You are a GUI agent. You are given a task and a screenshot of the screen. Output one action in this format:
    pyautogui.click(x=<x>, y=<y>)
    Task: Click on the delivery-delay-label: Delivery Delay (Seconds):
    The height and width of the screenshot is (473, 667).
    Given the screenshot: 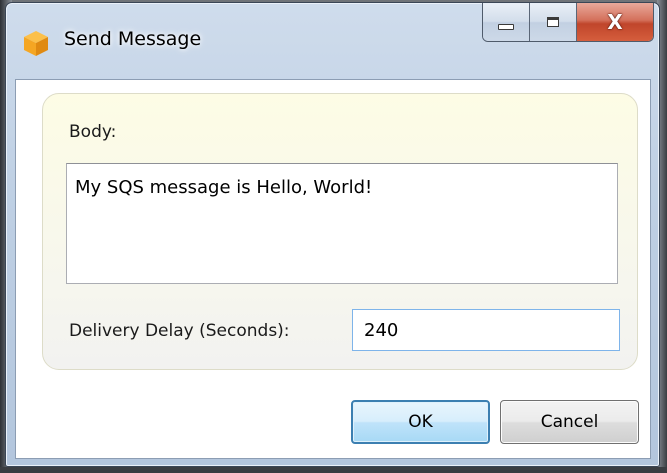 What is the action you would take?
    pyautogui.click(x=179, y=331)
    